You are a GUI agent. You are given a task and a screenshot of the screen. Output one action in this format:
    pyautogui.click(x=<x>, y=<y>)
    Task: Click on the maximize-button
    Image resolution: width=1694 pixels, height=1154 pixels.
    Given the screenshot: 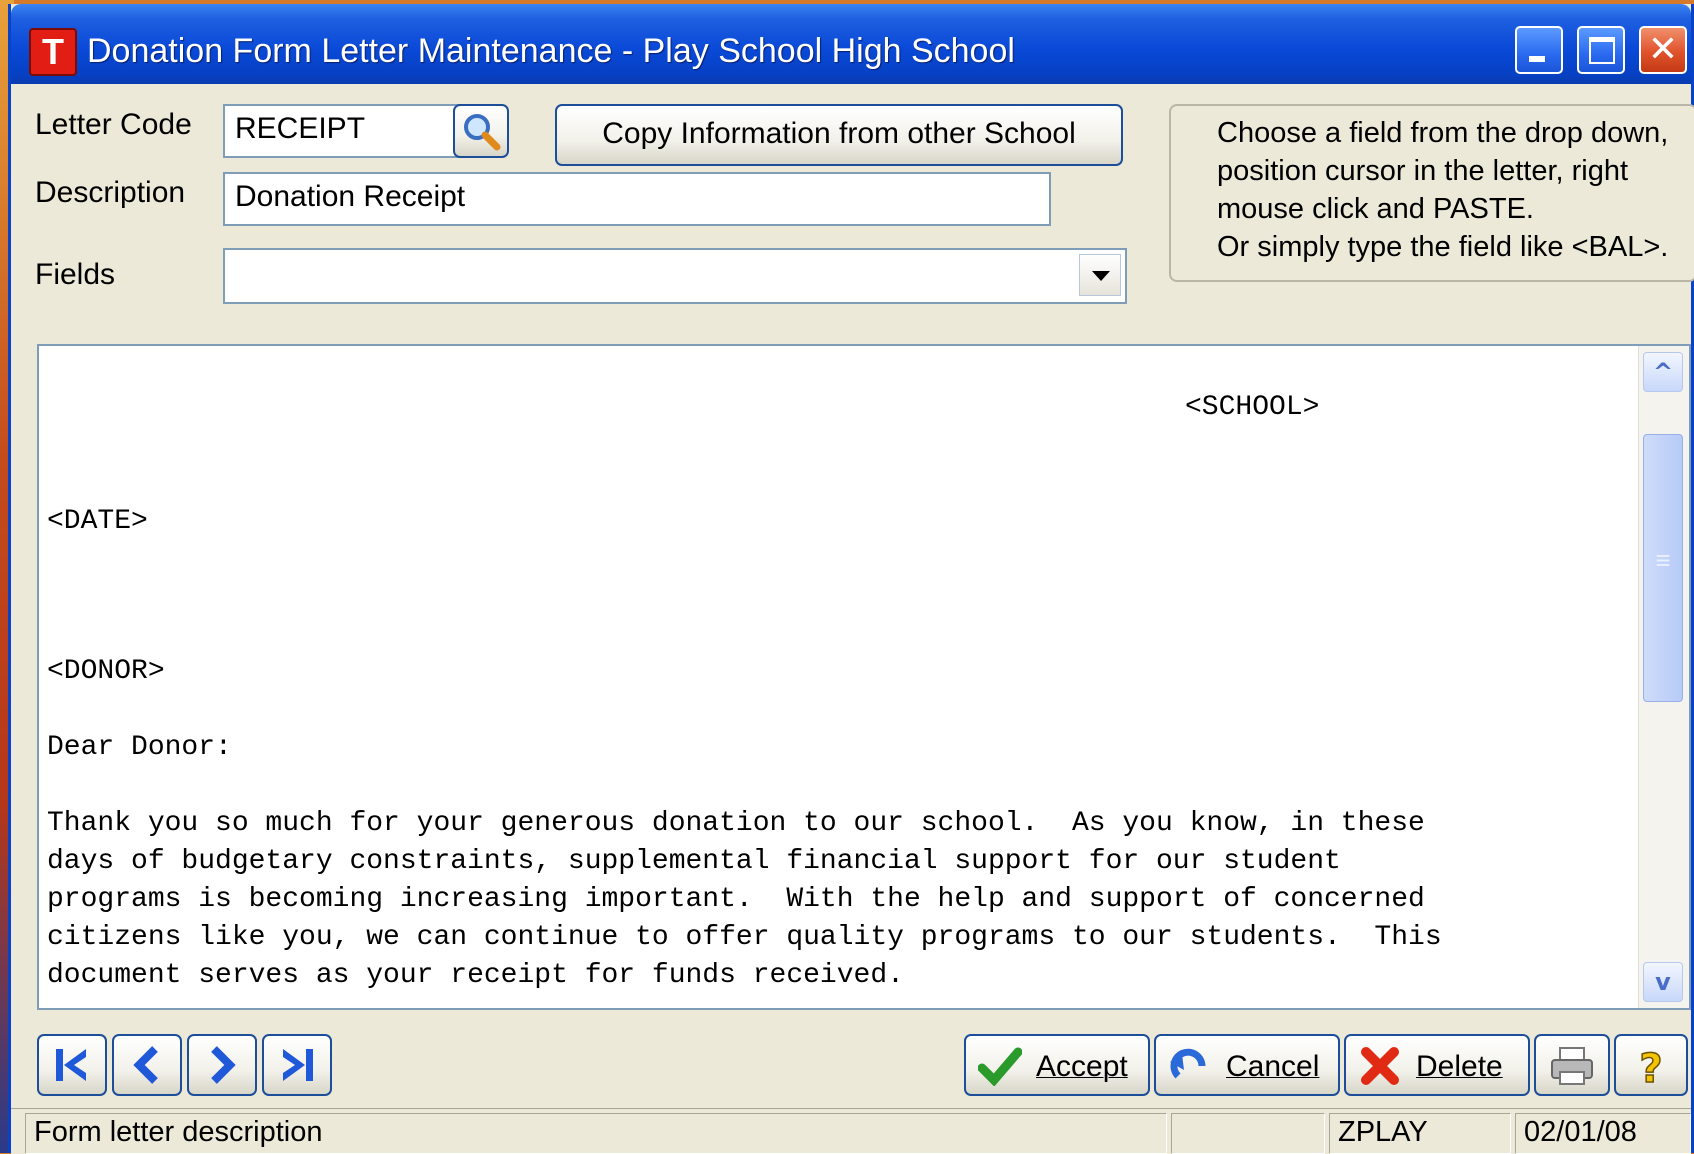 What is the action you would take?
    pyautogui.click(x=1601, y=50)
    